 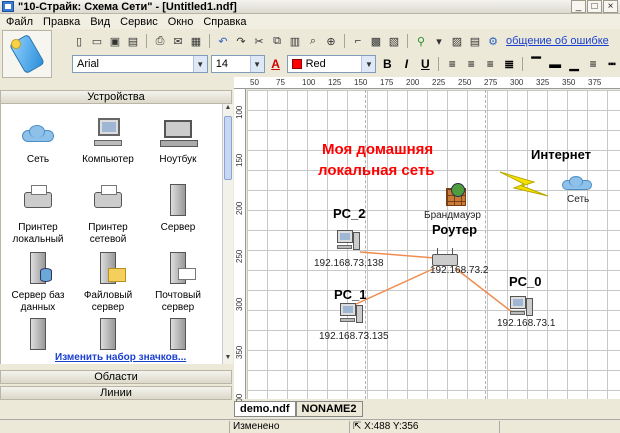 What do you see at coordinates (452, 64) in the screenshot?
I see `align-left-icon: ≡` at bounding box center [452, 64].